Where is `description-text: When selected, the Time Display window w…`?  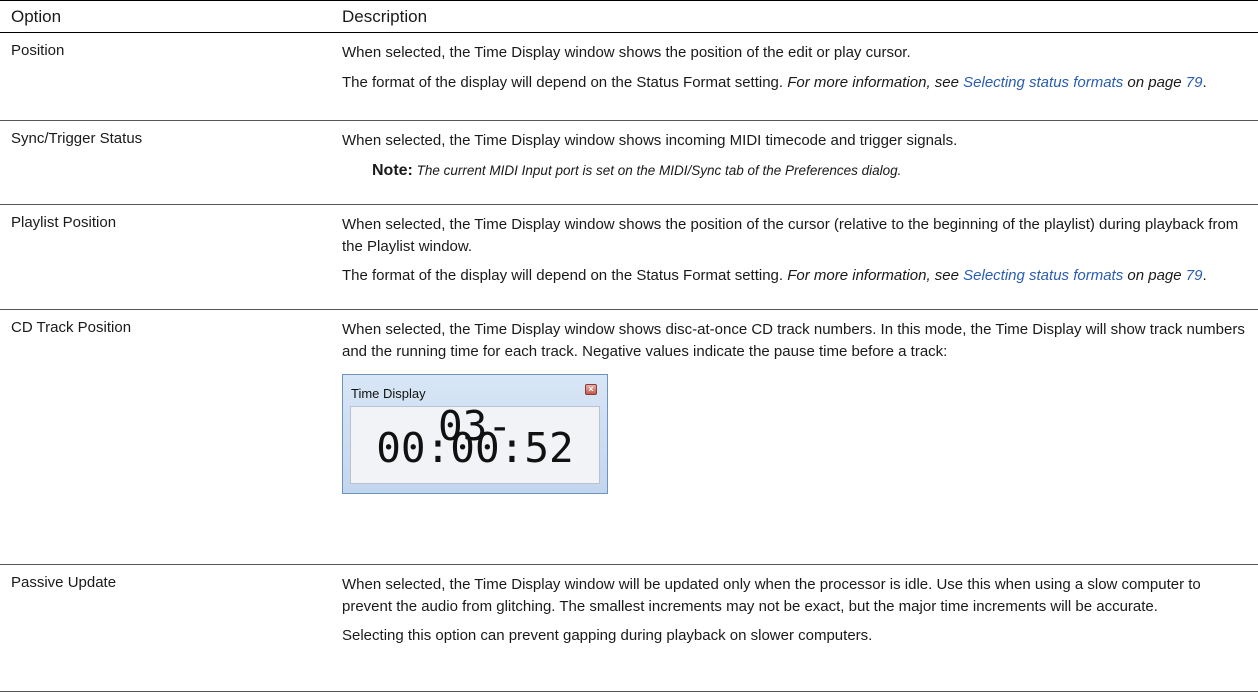 description-text: When selected, the Time Display window w… is located at coordinates (771, 595).